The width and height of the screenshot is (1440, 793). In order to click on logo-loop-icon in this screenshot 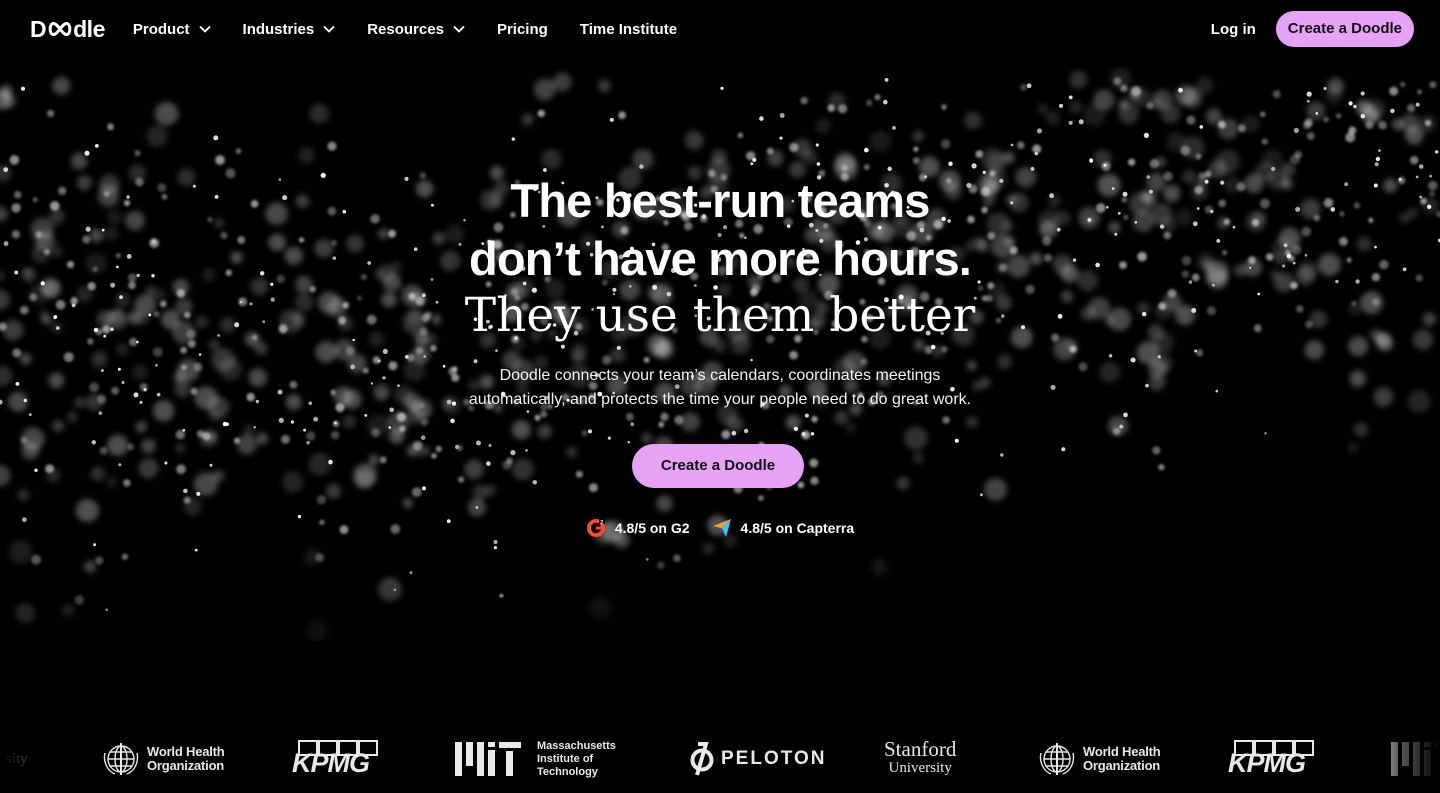, I will do `click(60, 29)`.